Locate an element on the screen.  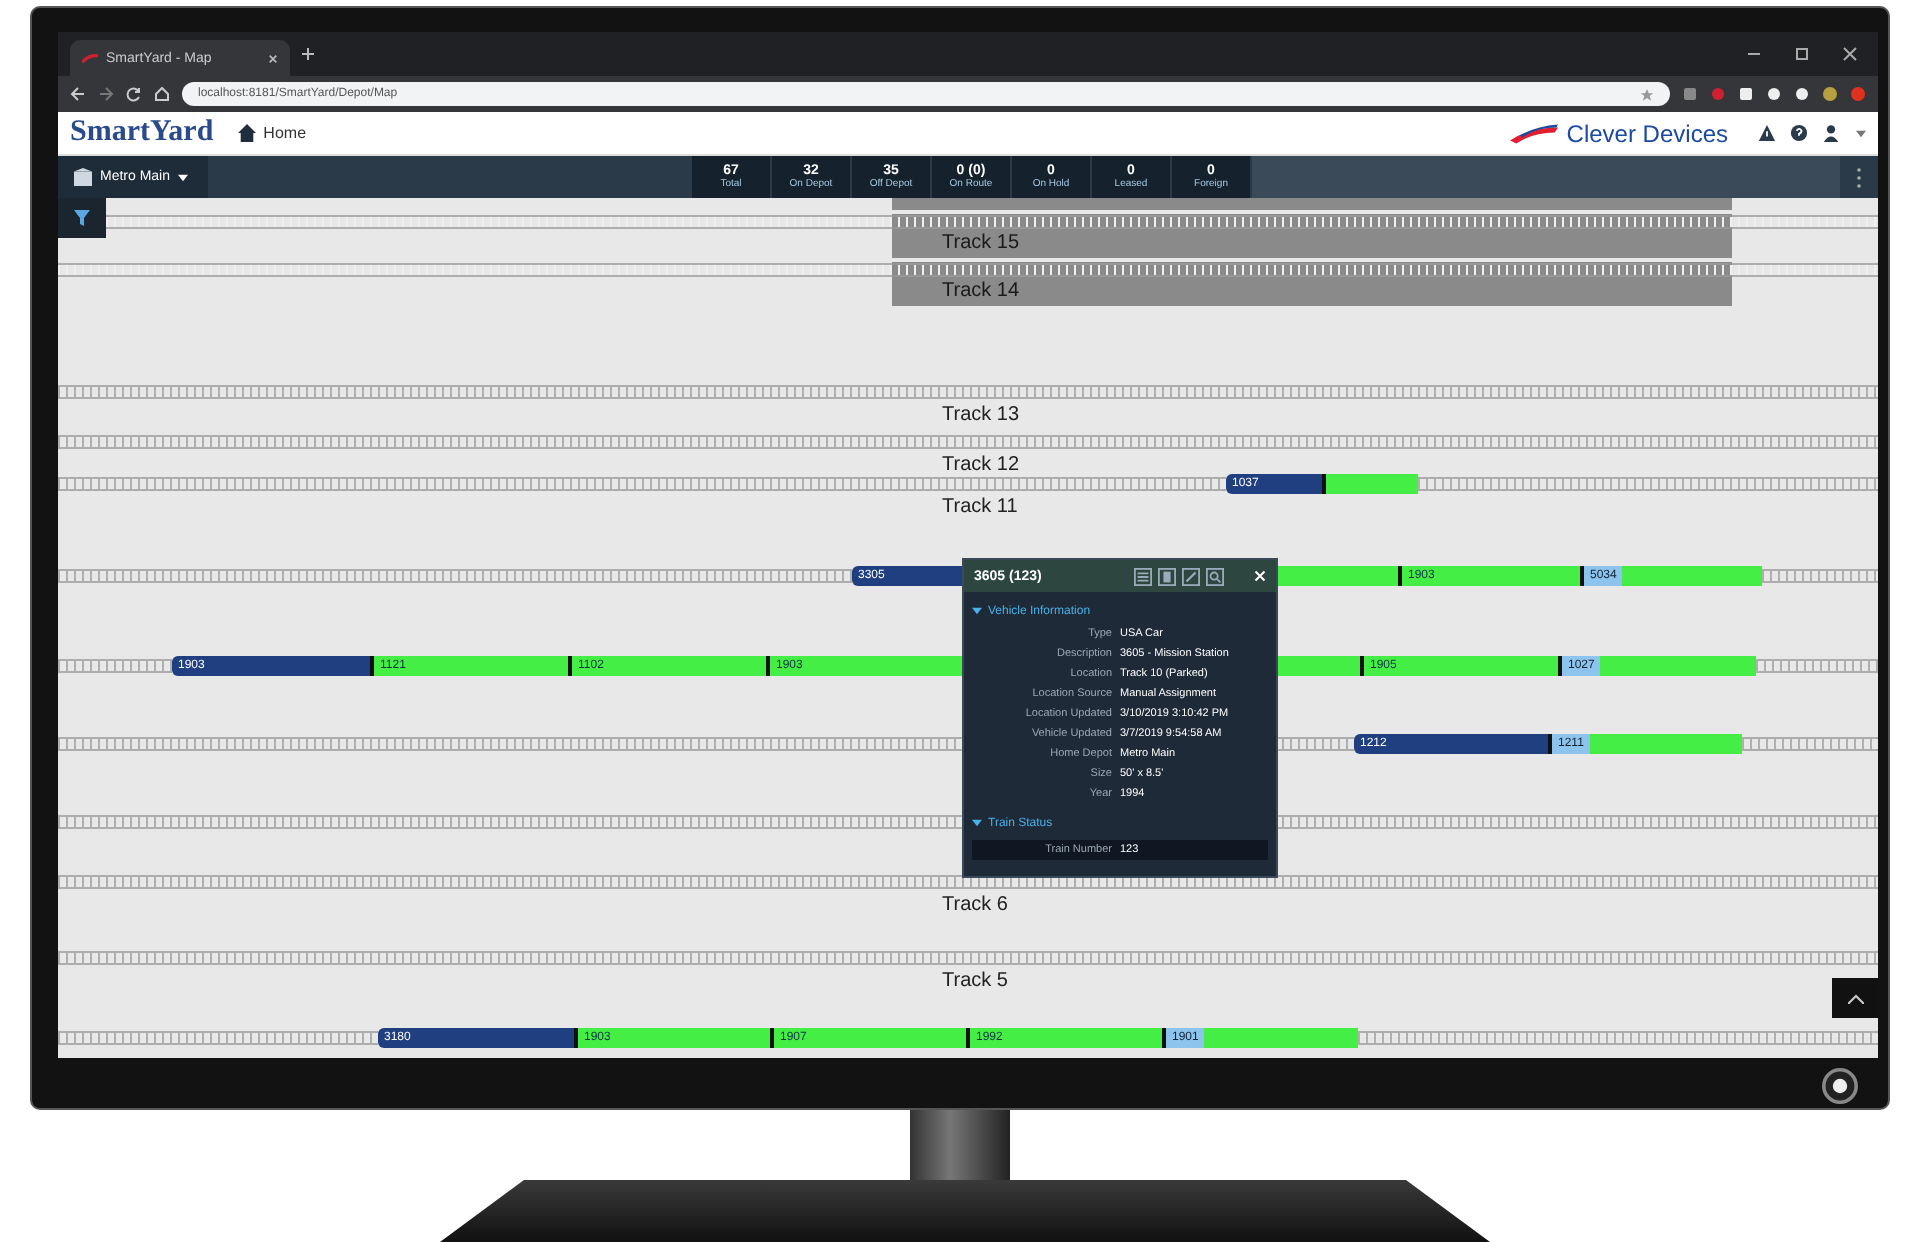
user-icon is located at coordinates (1831, 133).